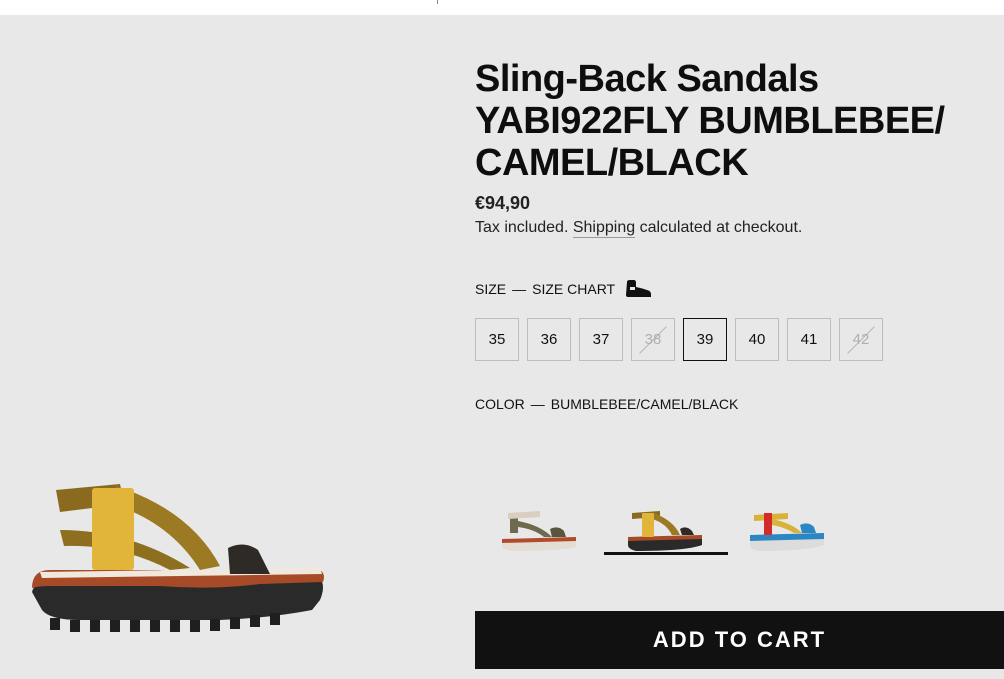 Image resolution: width=1004 pixels, height=679 pixels. Describe the element at coordinates (653, 339) in the screenshot. I see `size-option-38: 38` at that location.